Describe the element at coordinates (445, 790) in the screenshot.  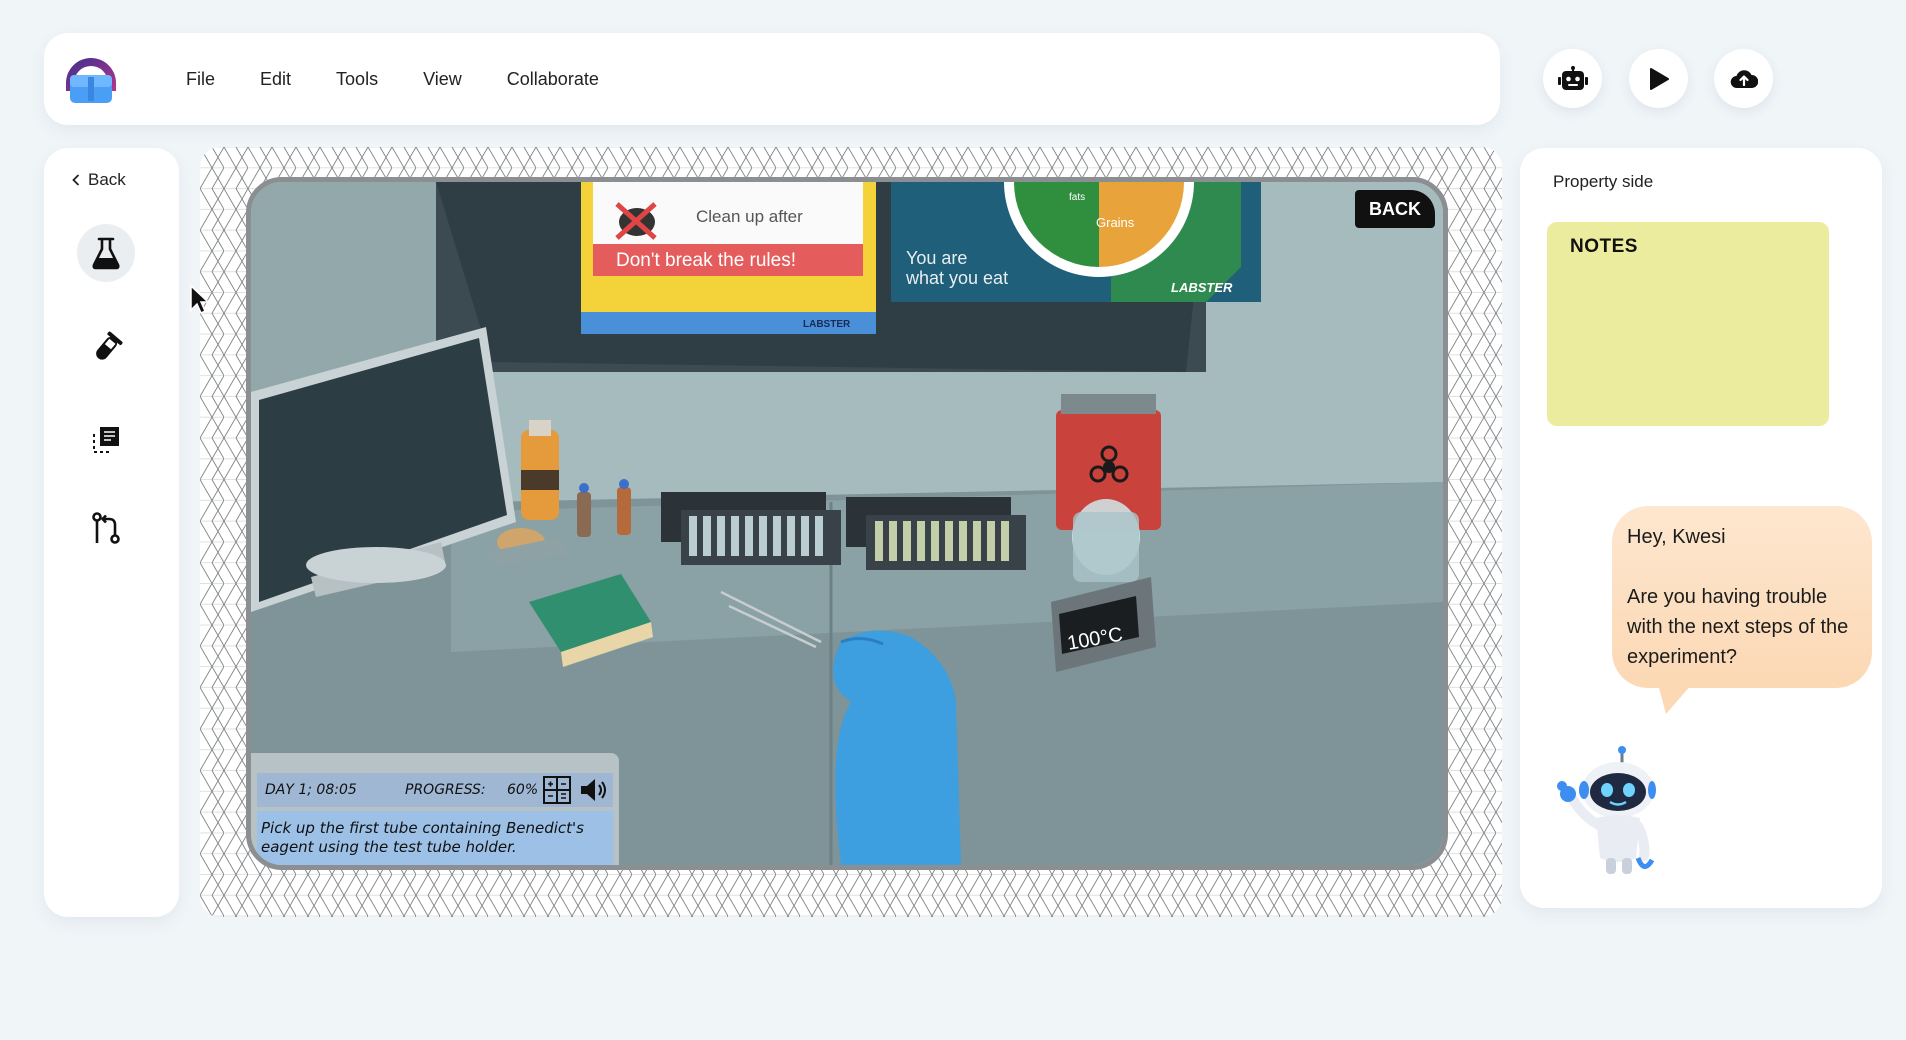
I see `hud-progress-label: PROGRESS:` at that location.